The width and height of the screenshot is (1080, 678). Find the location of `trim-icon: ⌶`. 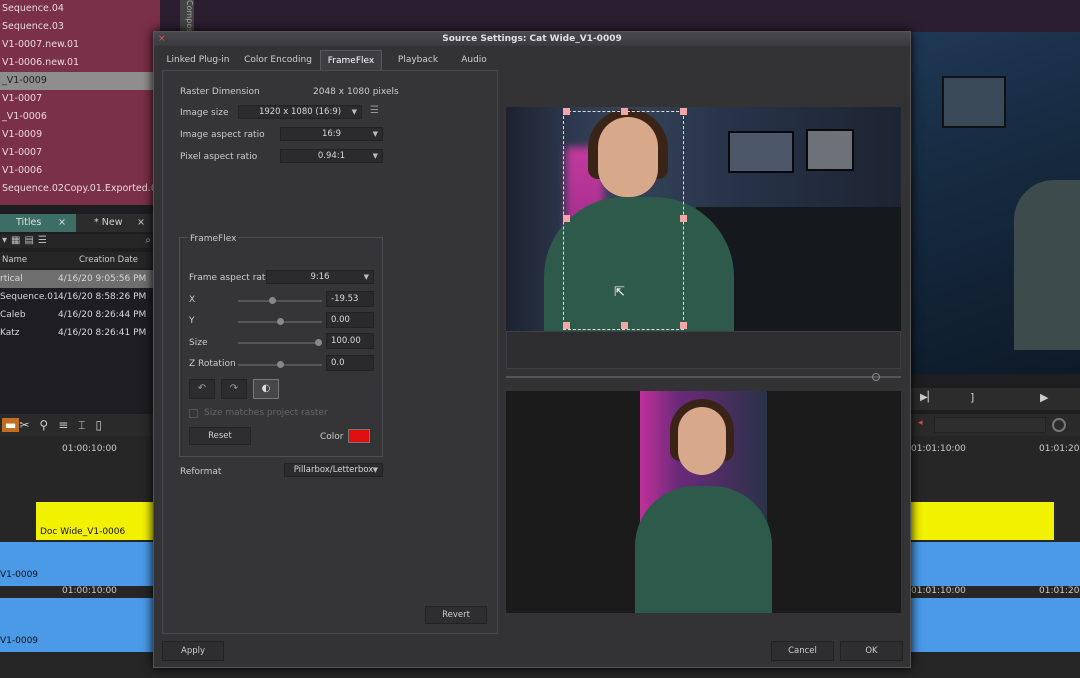

trim-icon: ⌶ is located at coordinates (86, 425).